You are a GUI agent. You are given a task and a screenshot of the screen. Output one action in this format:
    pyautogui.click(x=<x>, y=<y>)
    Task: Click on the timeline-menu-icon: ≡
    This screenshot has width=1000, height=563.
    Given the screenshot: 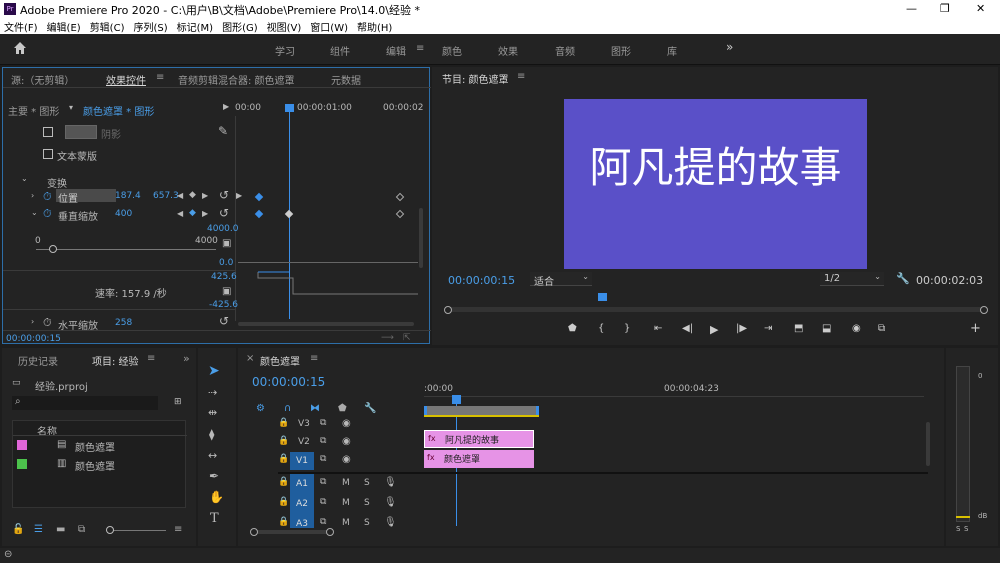 What is the action you would take?
    pyautogui.click(x=314, y=358)
    